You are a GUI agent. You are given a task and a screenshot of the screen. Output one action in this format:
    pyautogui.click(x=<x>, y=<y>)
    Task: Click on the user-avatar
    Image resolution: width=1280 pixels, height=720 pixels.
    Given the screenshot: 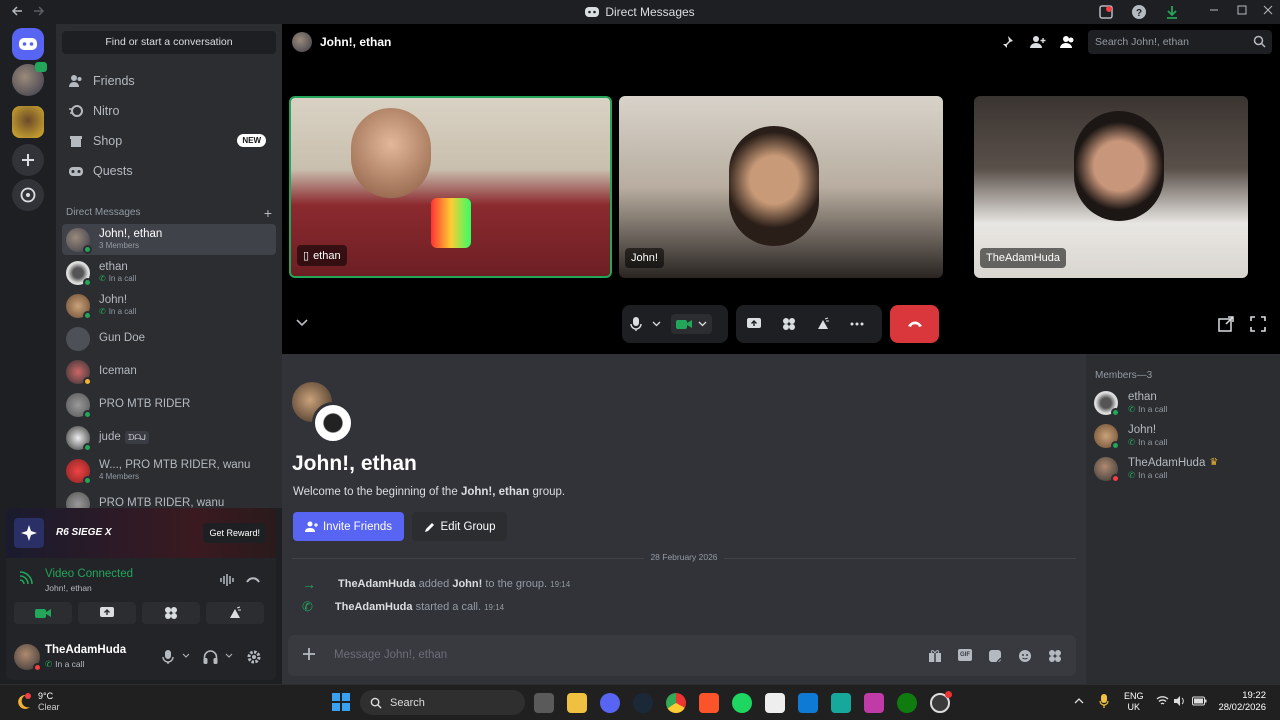 What is the action you would take?
    pyautogui.click(x=28, y=658)
    